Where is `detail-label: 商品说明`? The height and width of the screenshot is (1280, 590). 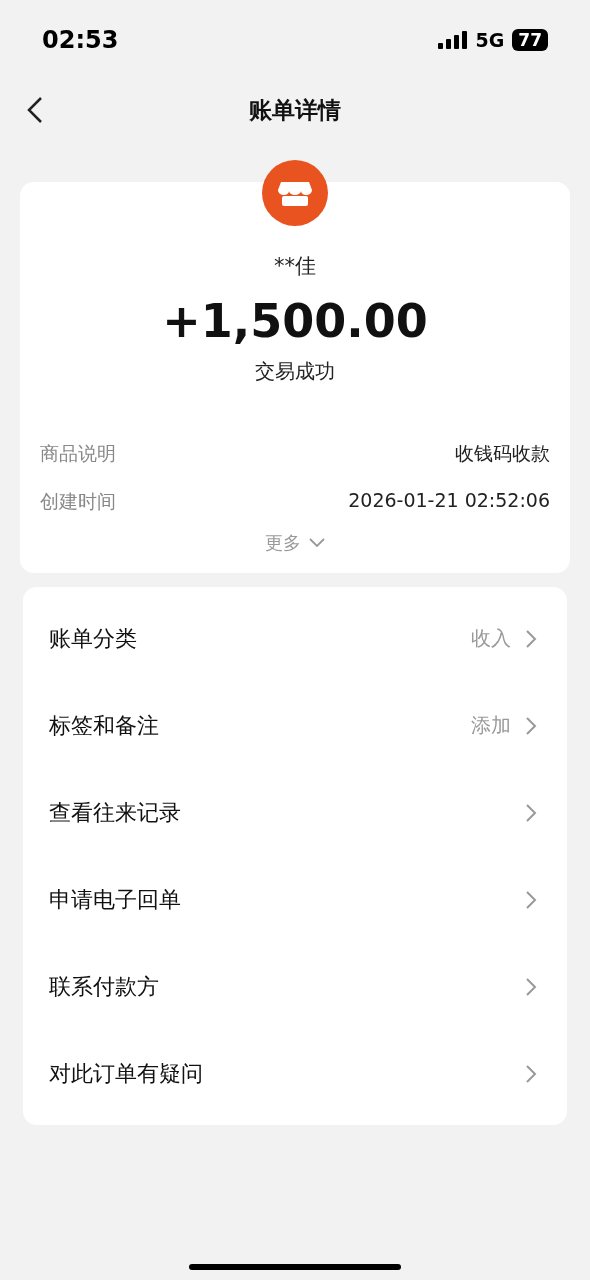 detail-label: 商品说明 is located at coordinates (78, 453).